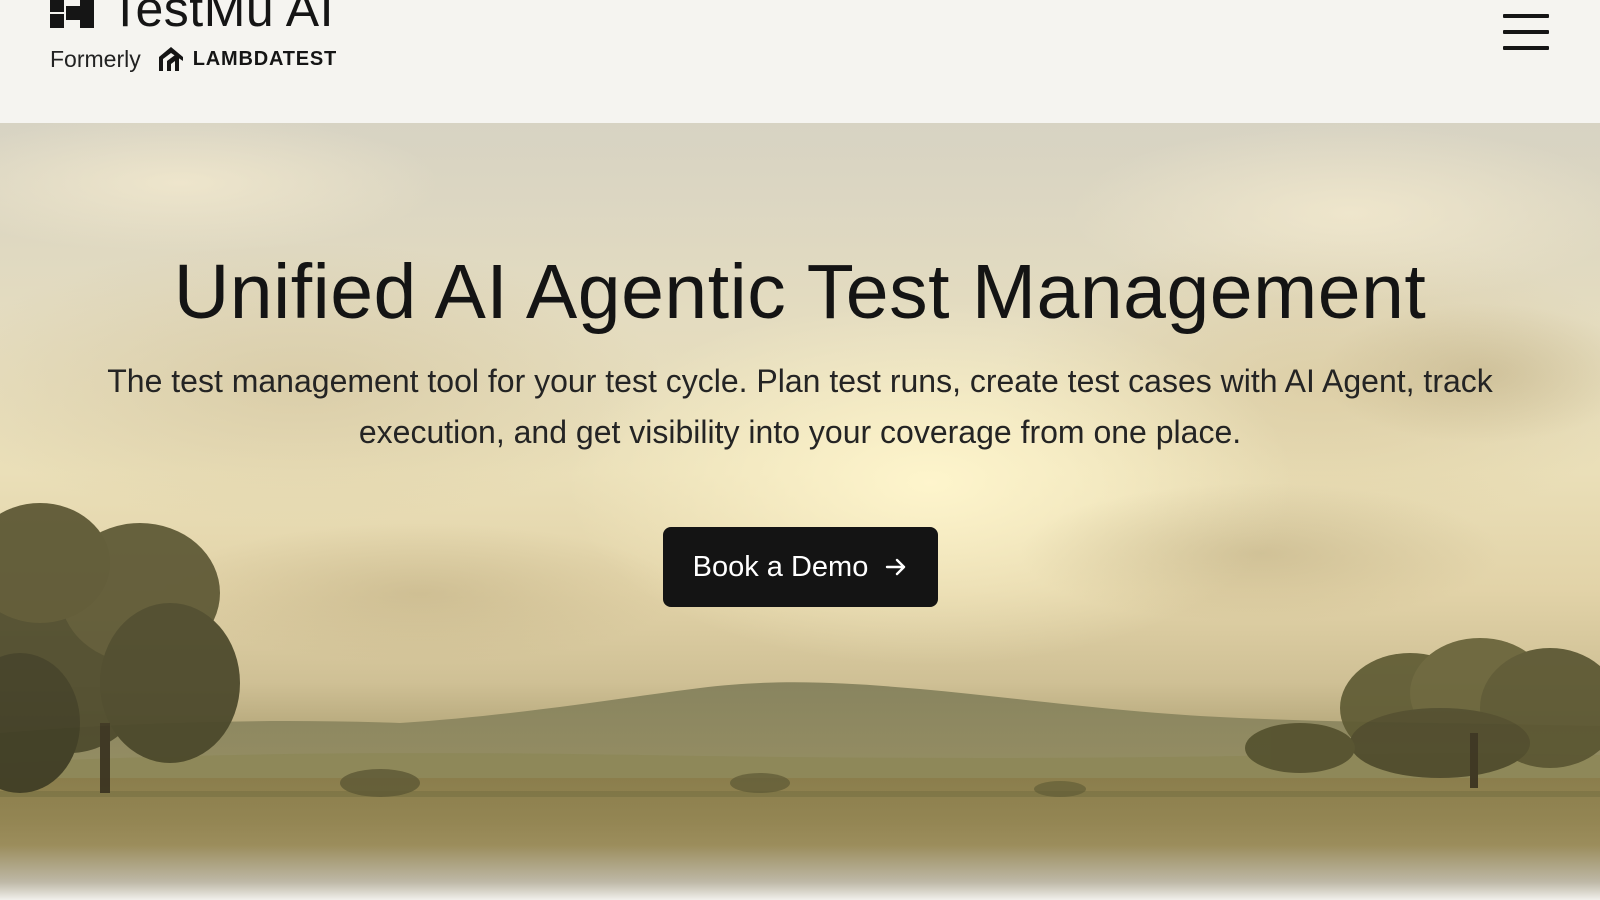 Image resolution: width=1600 pixels, height=900 pixels. What do you see at coordinates (95, 58) in the screenshot?
I see `formerly-label: Formerly` at bounding box center [95, 58].